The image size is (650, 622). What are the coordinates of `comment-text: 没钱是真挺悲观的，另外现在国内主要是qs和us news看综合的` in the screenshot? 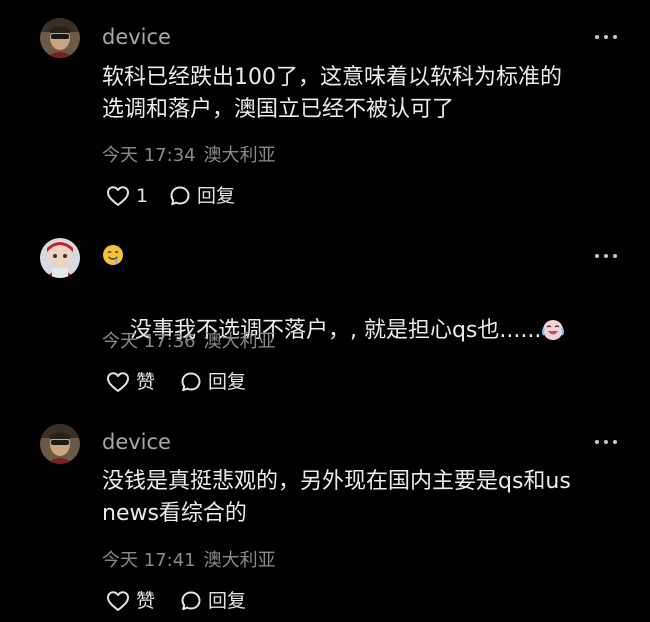 It's located at (336, 497).